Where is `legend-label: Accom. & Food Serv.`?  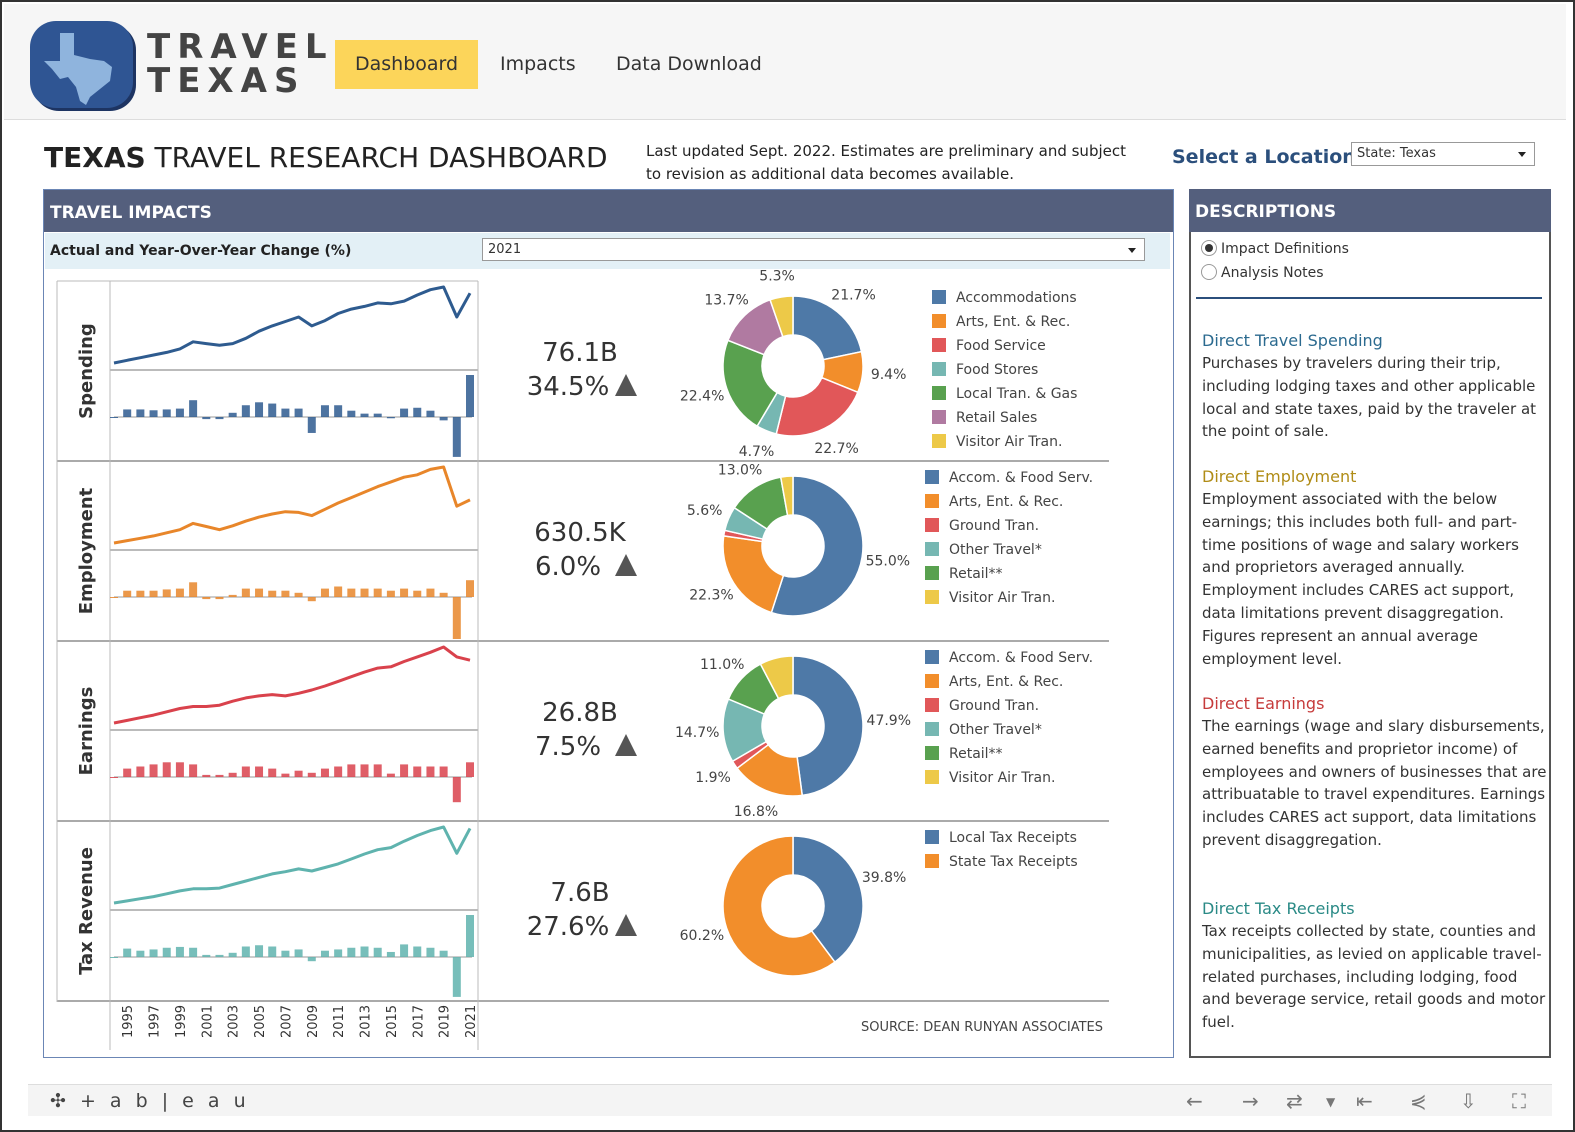
legend-label: Accom. & Food Serv. is located at coordinates (1021, 478).